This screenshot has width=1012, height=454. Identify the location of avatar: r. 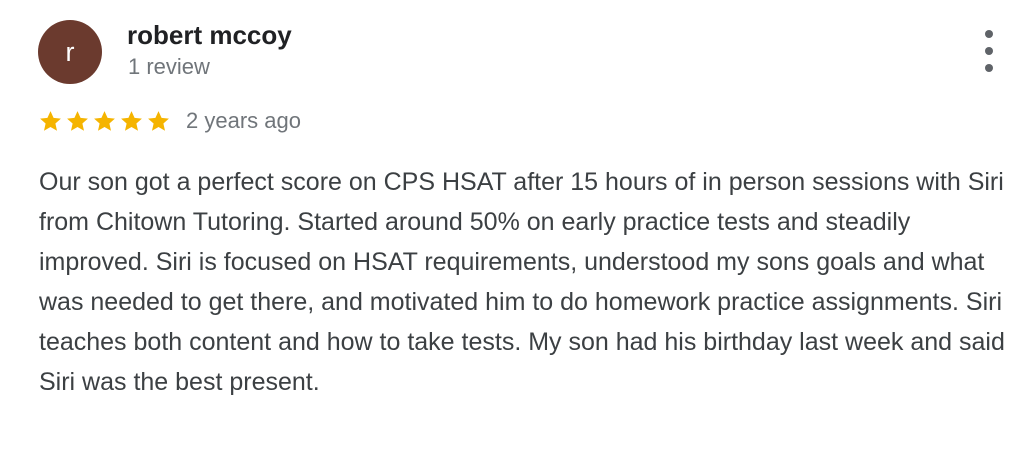
(70, 52).